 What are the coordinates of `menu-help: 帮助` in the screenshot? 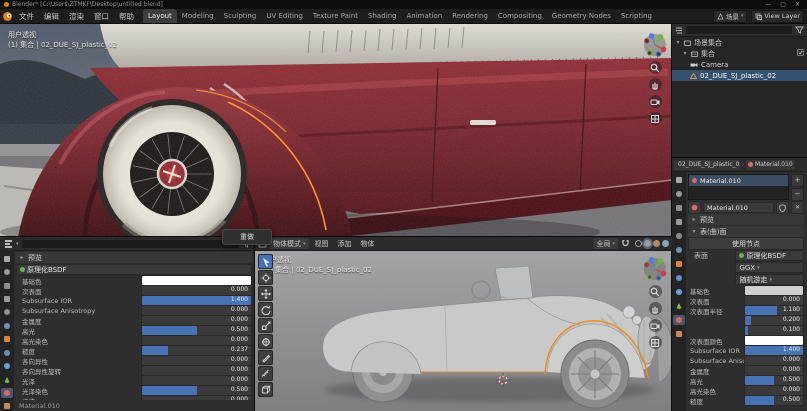 It's located at (126, 16).